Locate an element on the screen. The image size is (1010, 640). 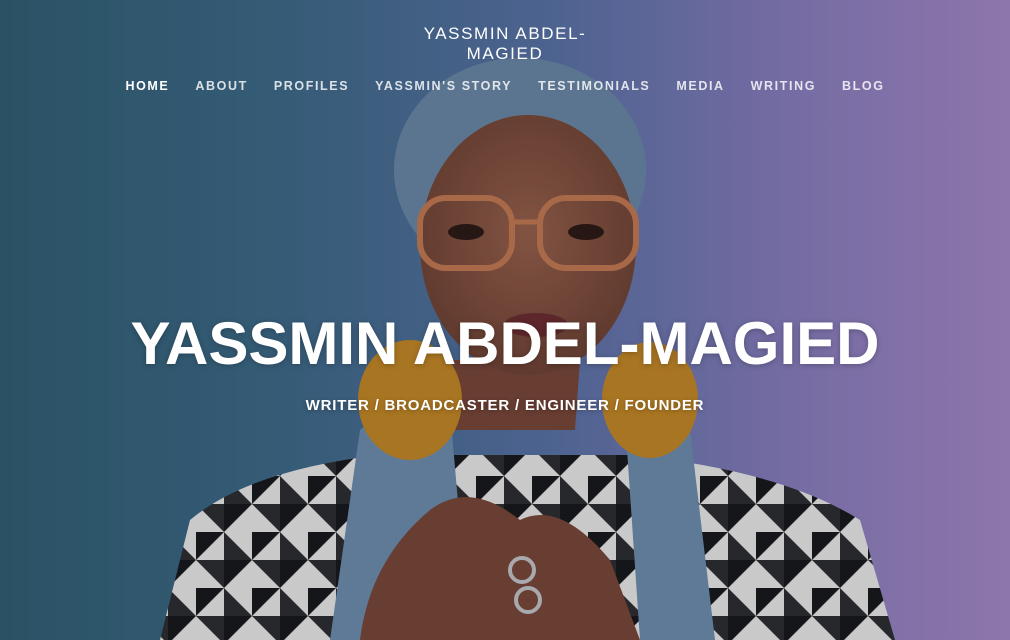
nav-item-media: MEDIA is located at coordinates (700, 86).